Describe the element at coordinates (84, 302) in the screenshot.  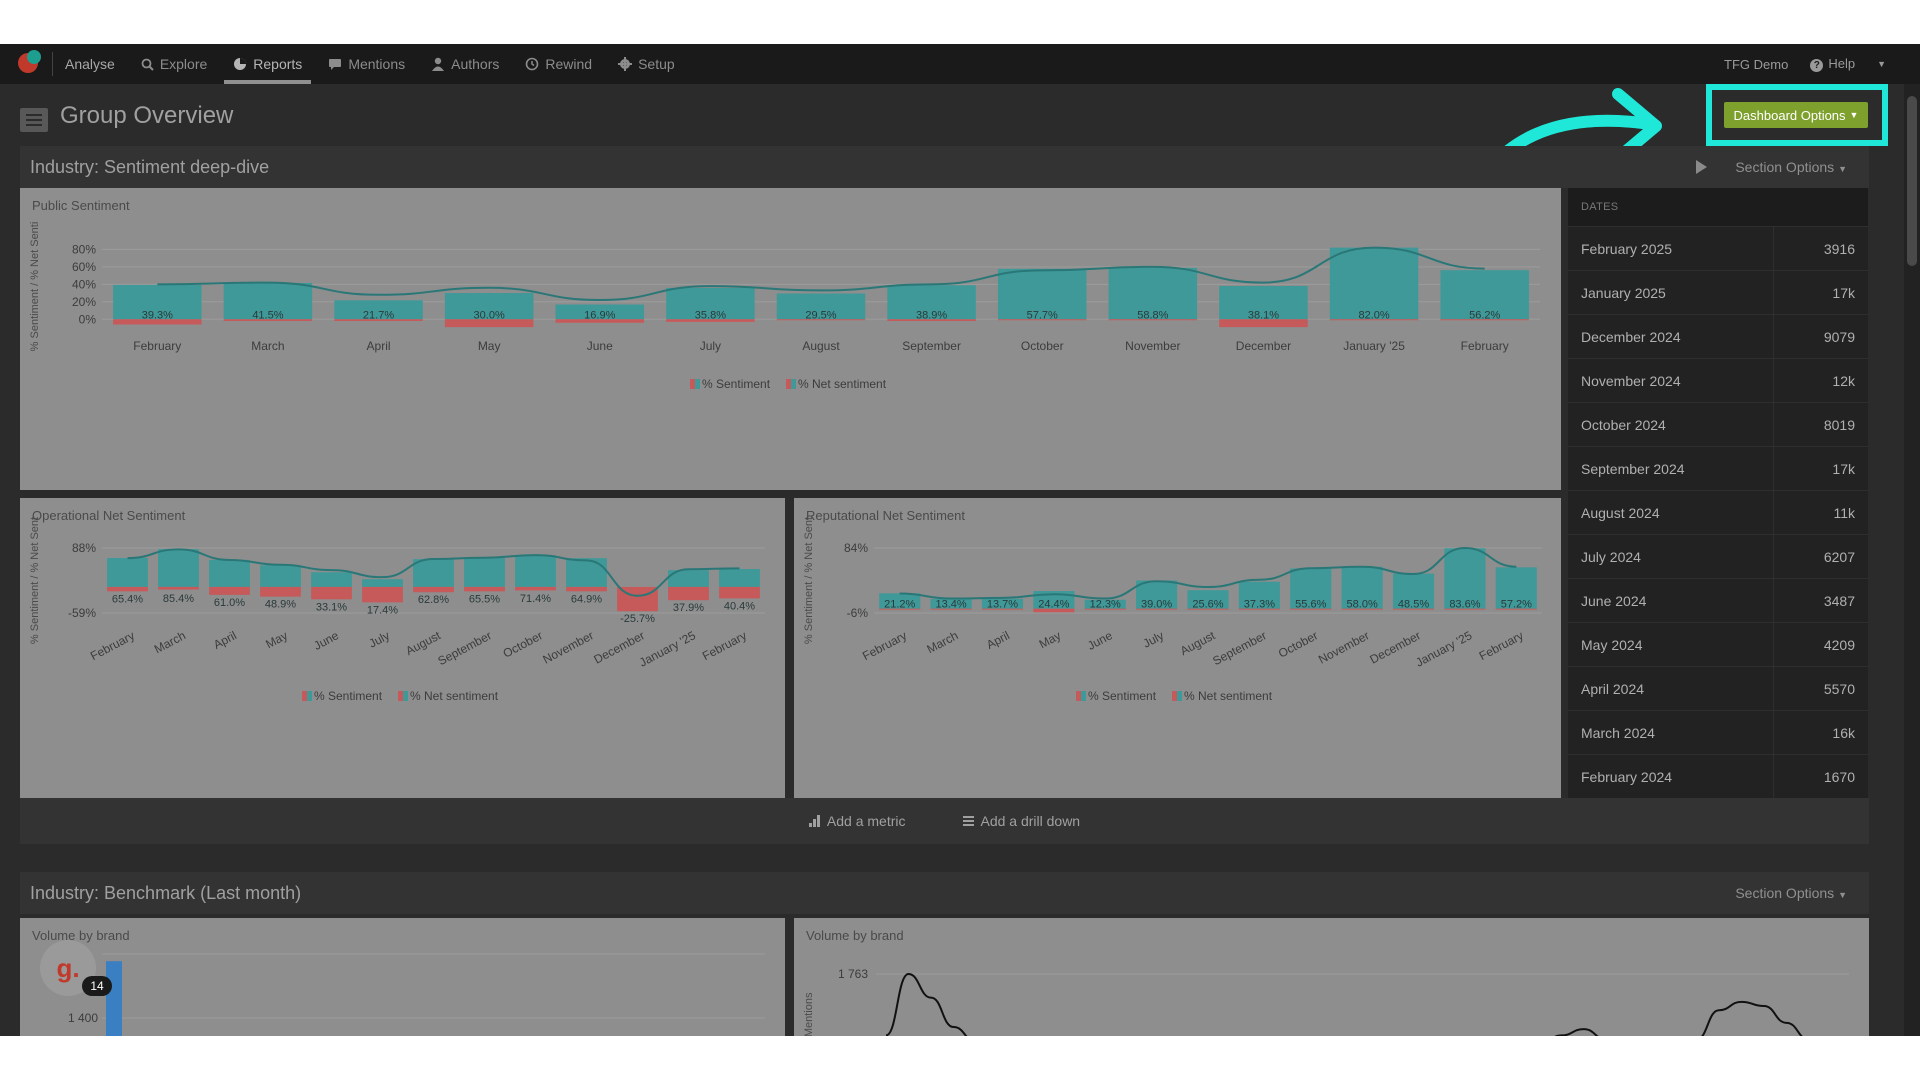
I see `y-tick-label: 20%` at that location.